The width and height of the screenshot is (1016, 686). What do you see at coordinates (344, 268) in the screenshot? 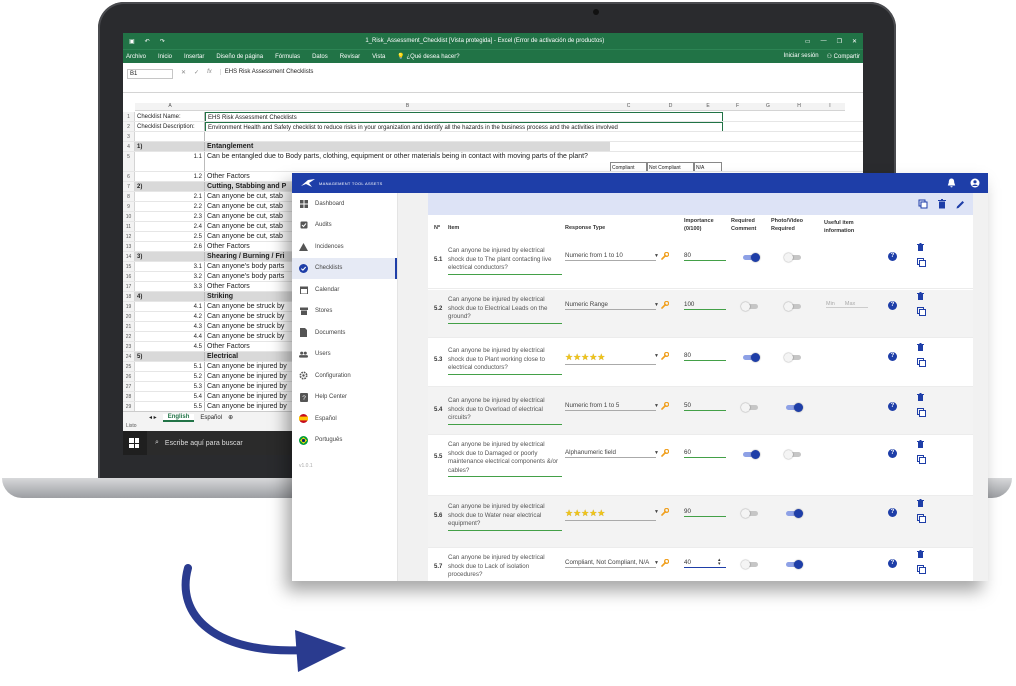
I see `sidebar-item-checklists: Checklists` at bounding box center [344, 268].